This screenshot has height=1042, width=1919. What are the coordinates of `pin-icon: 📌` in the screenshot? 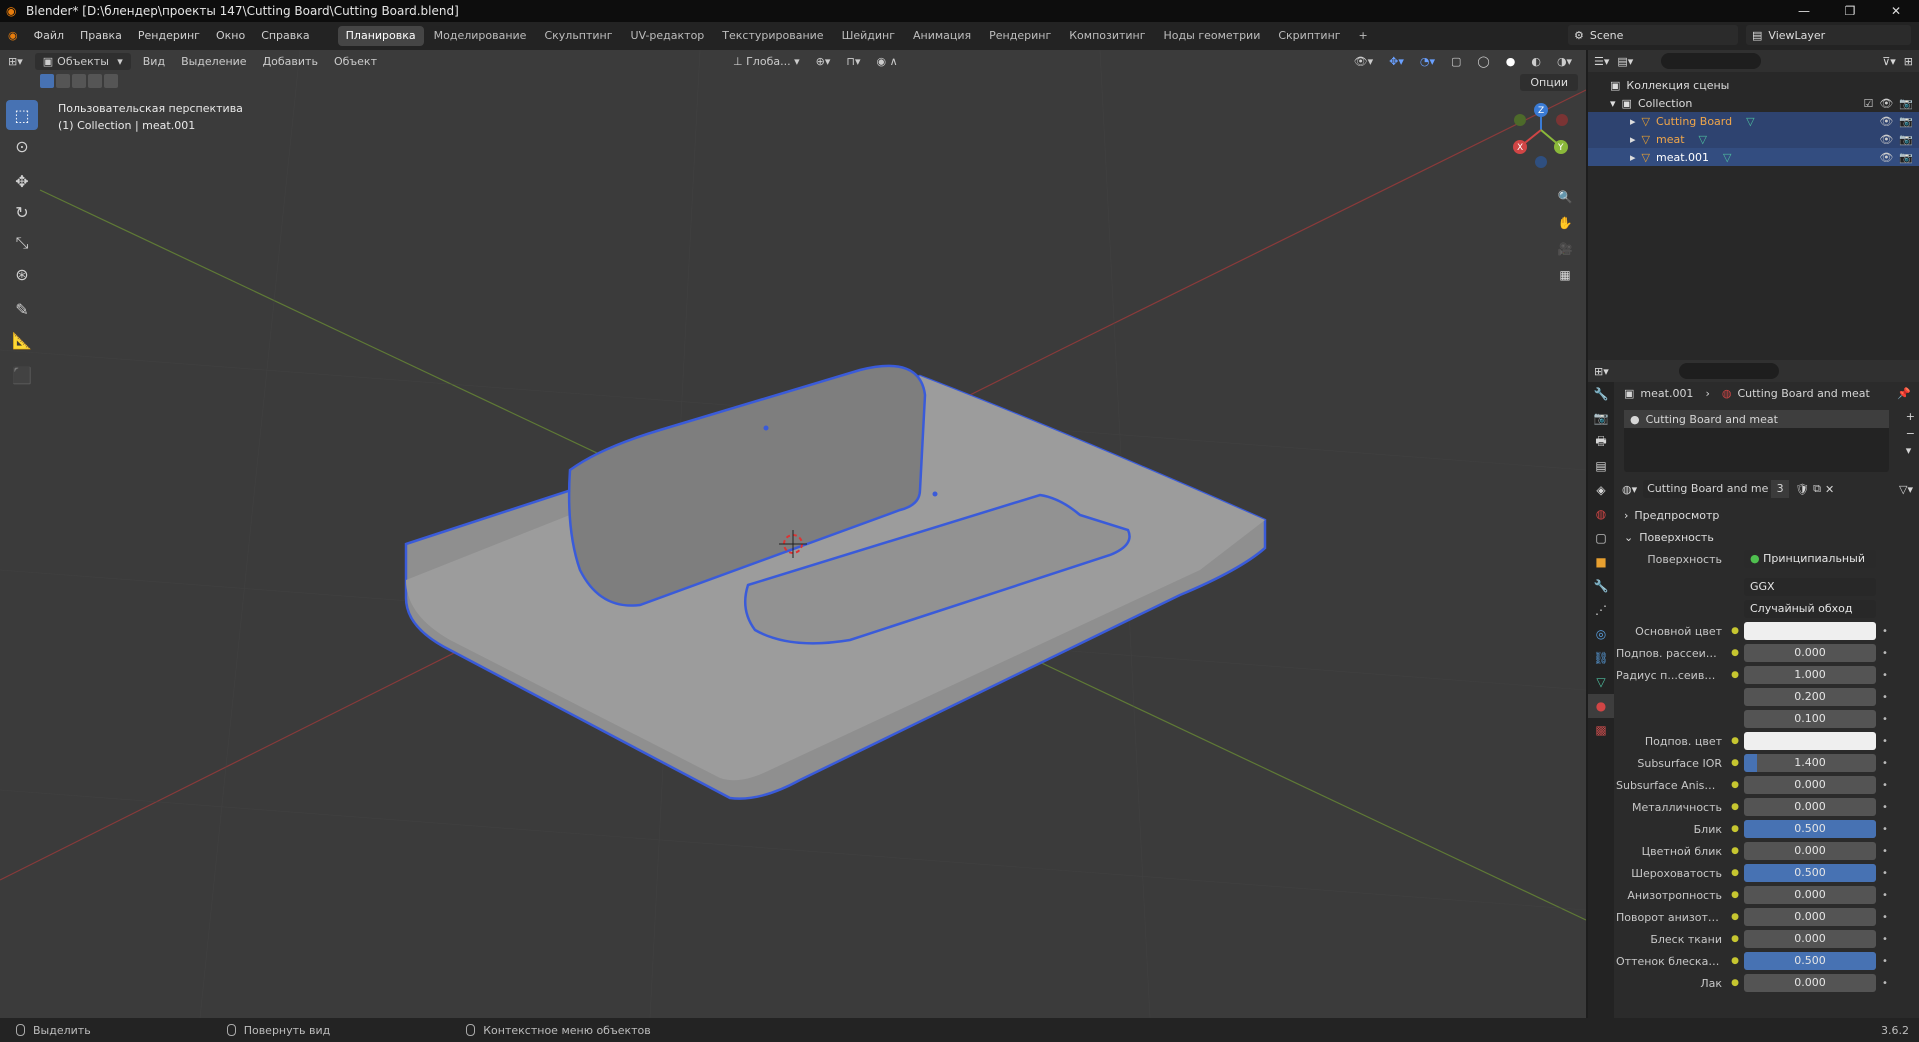 It's located at (1904, 393).